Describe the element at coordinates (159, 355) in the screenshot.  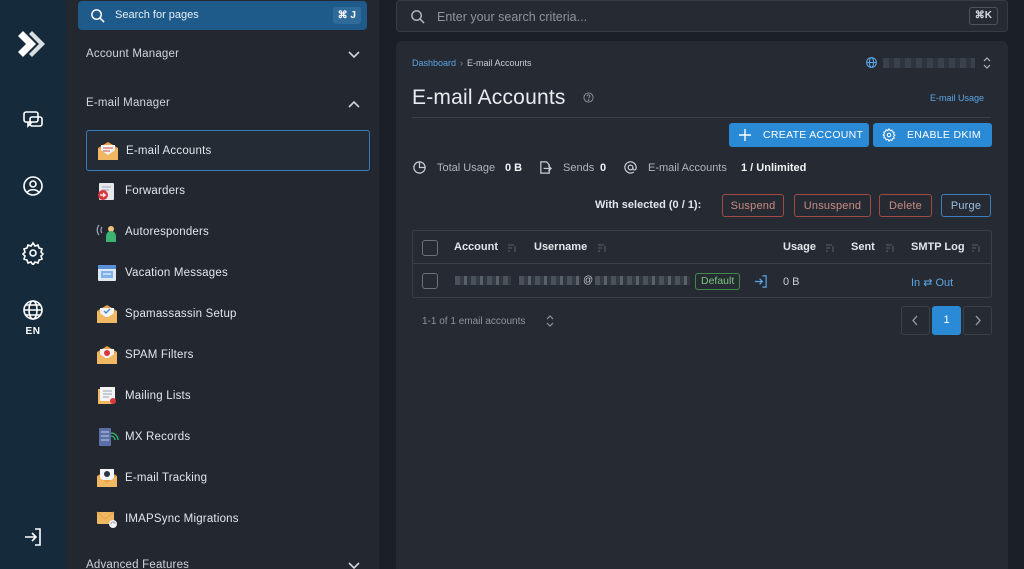
I see `sidebar-item-label: SPAM Filters` at that location.